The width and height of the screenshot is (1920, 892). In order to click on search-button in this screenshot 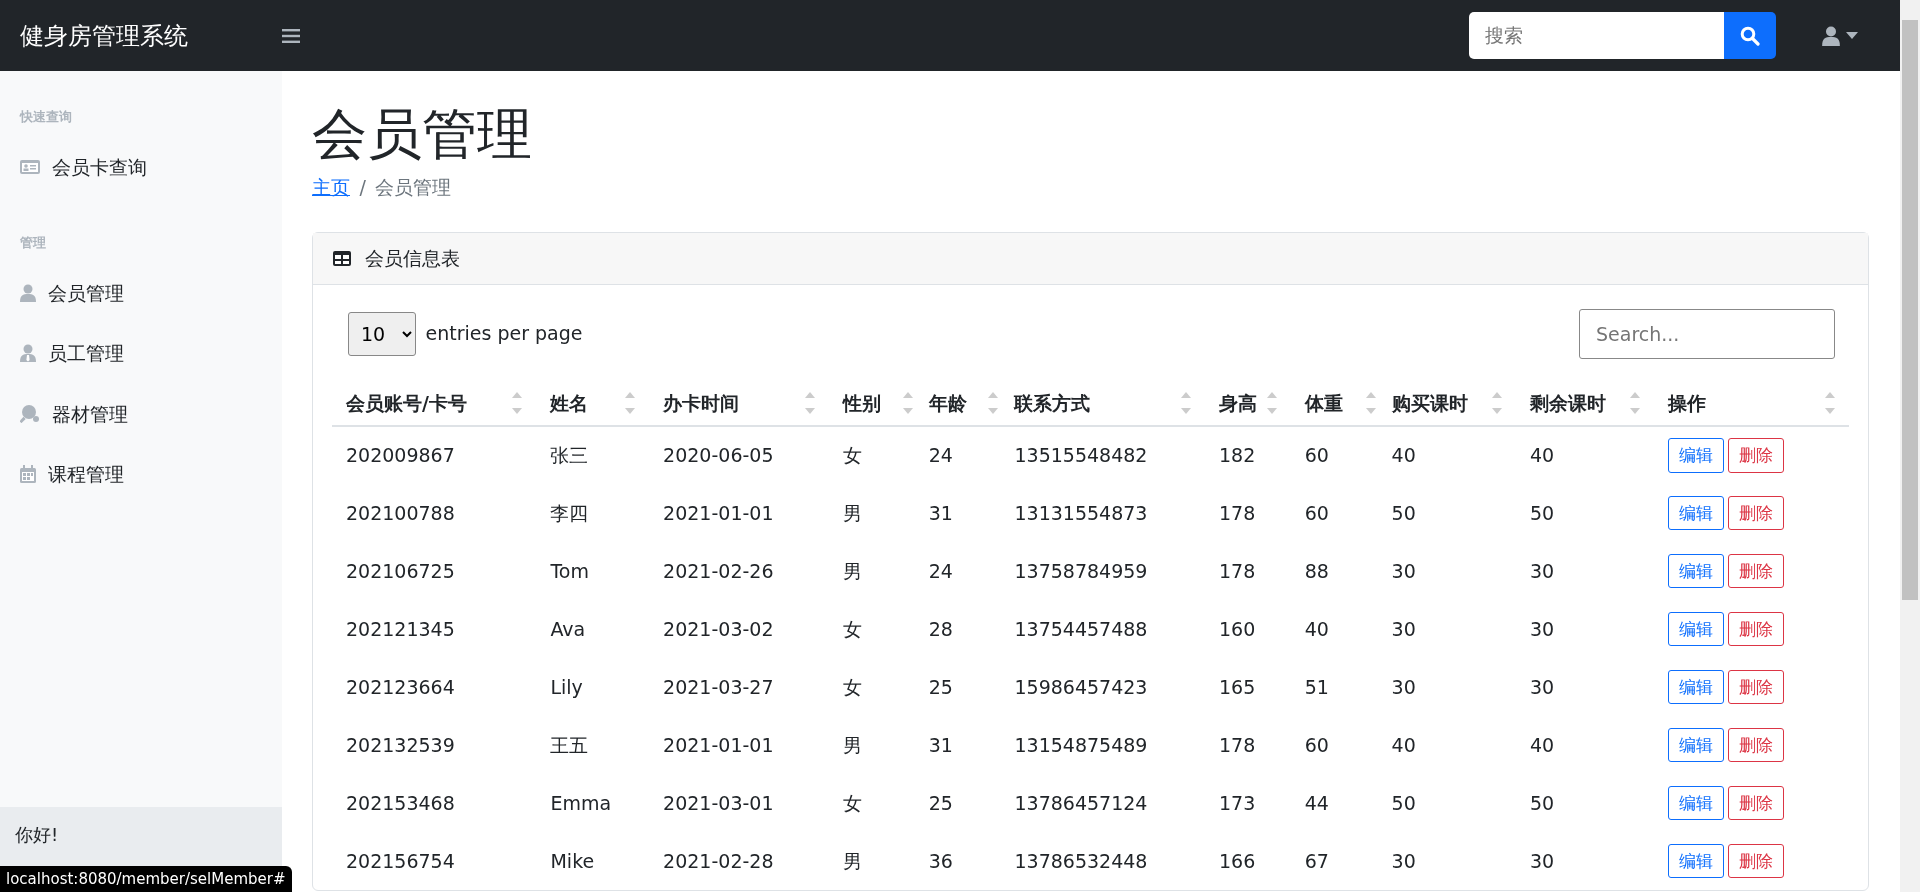, I will do `click(1750, 35)`.